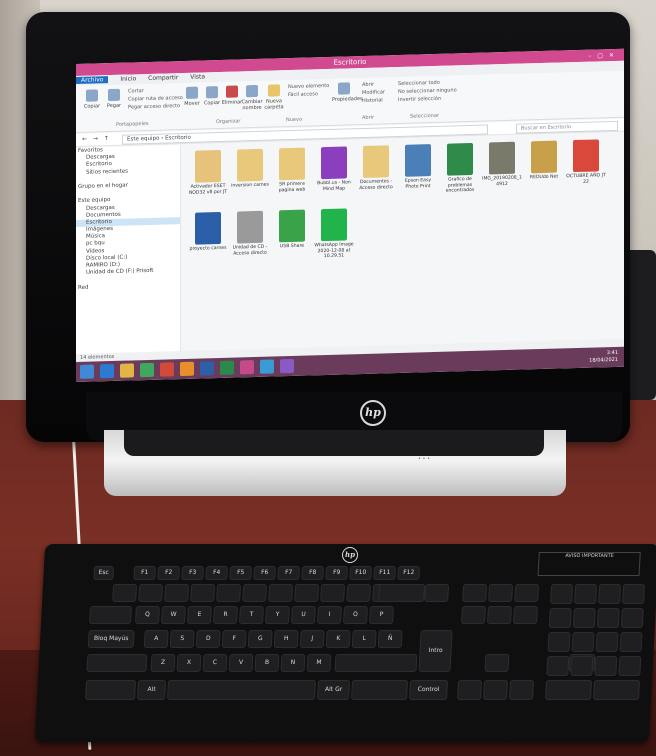 This screenshot has width=656, height=756. I want to click on file-item: proyecto carnes, so click(208, 232).